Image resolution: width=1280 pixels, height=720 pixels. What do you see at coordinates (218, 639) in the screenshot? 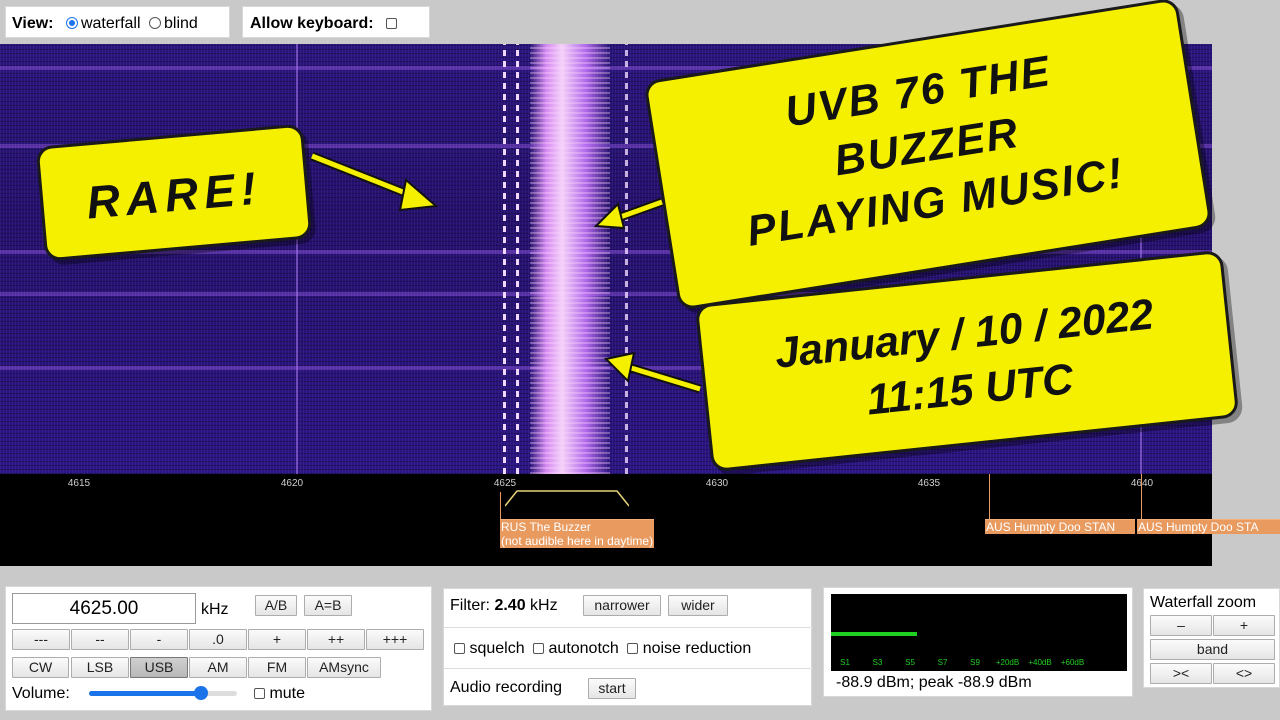
I see `round-frequency-button: .0` at bounding box center [218, 639].